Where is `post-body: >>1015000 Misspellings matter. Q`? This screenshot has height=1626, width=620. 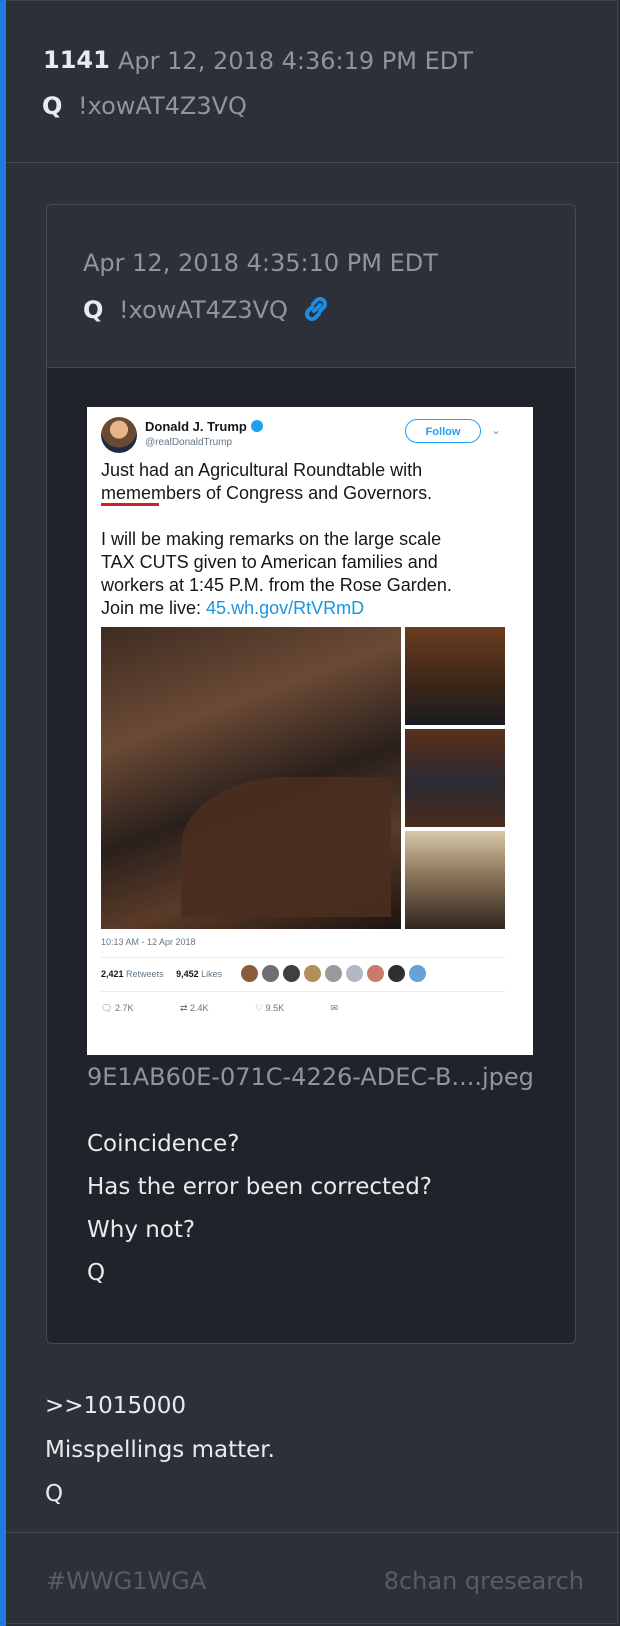
post-body: >>1015000 Misspellings matter. Q is located at coordinates (160, 1450).